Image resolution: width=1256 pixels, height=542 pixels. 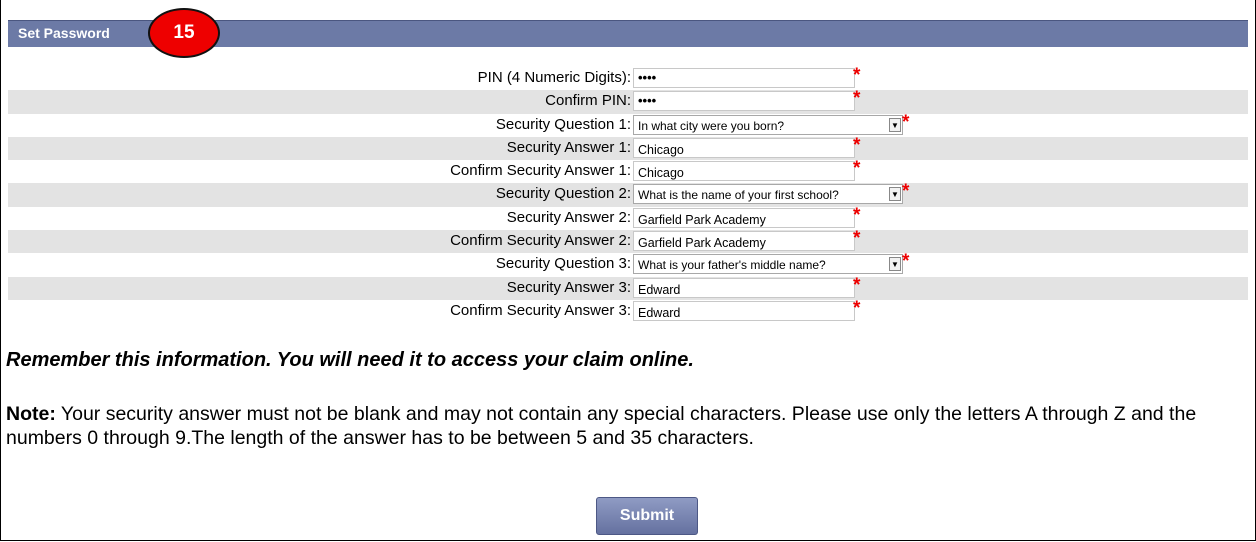 What do you see at coordinates (744, 241) in the screenshot?
I see `confirm-security-answer-2-input: Garfield Park Academy` at bounding box center [744, 241].